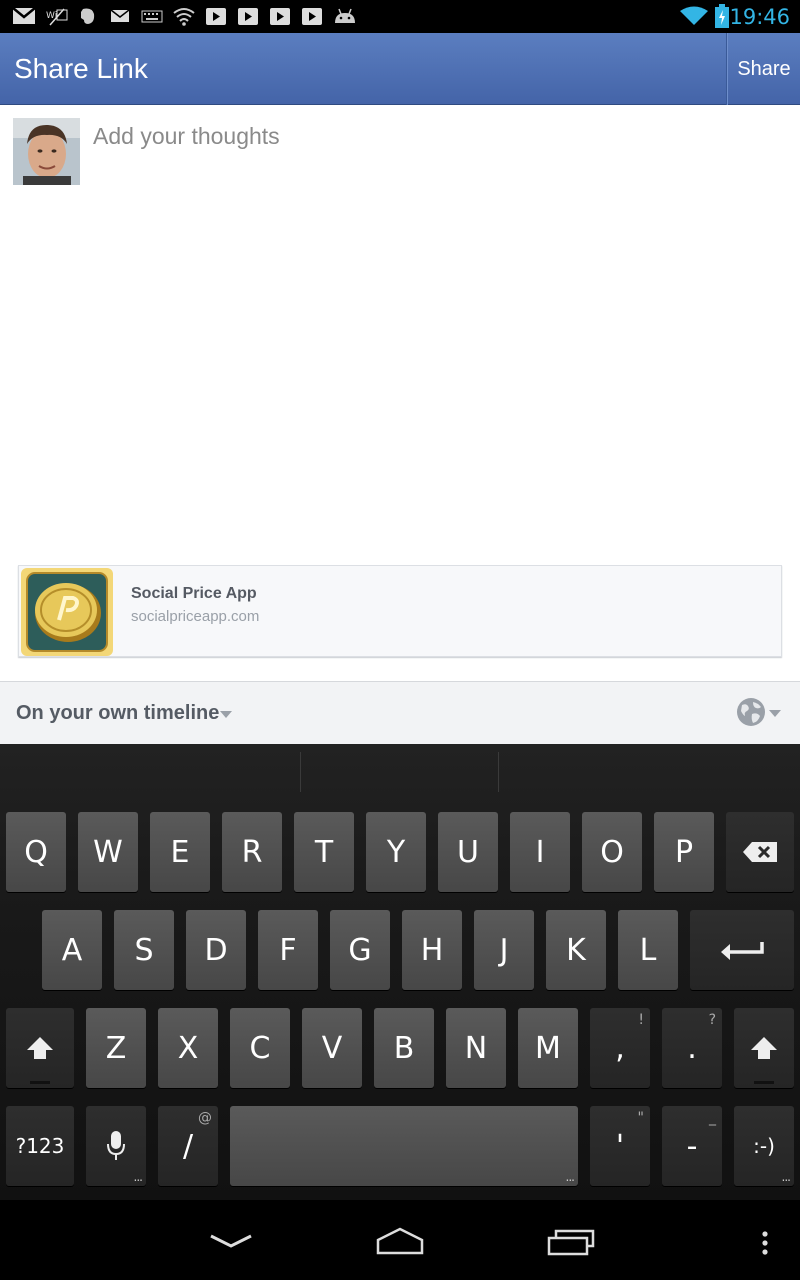 This screenshot has width=800, height=1280. I want to click on key-r: R, so click(252, 852).